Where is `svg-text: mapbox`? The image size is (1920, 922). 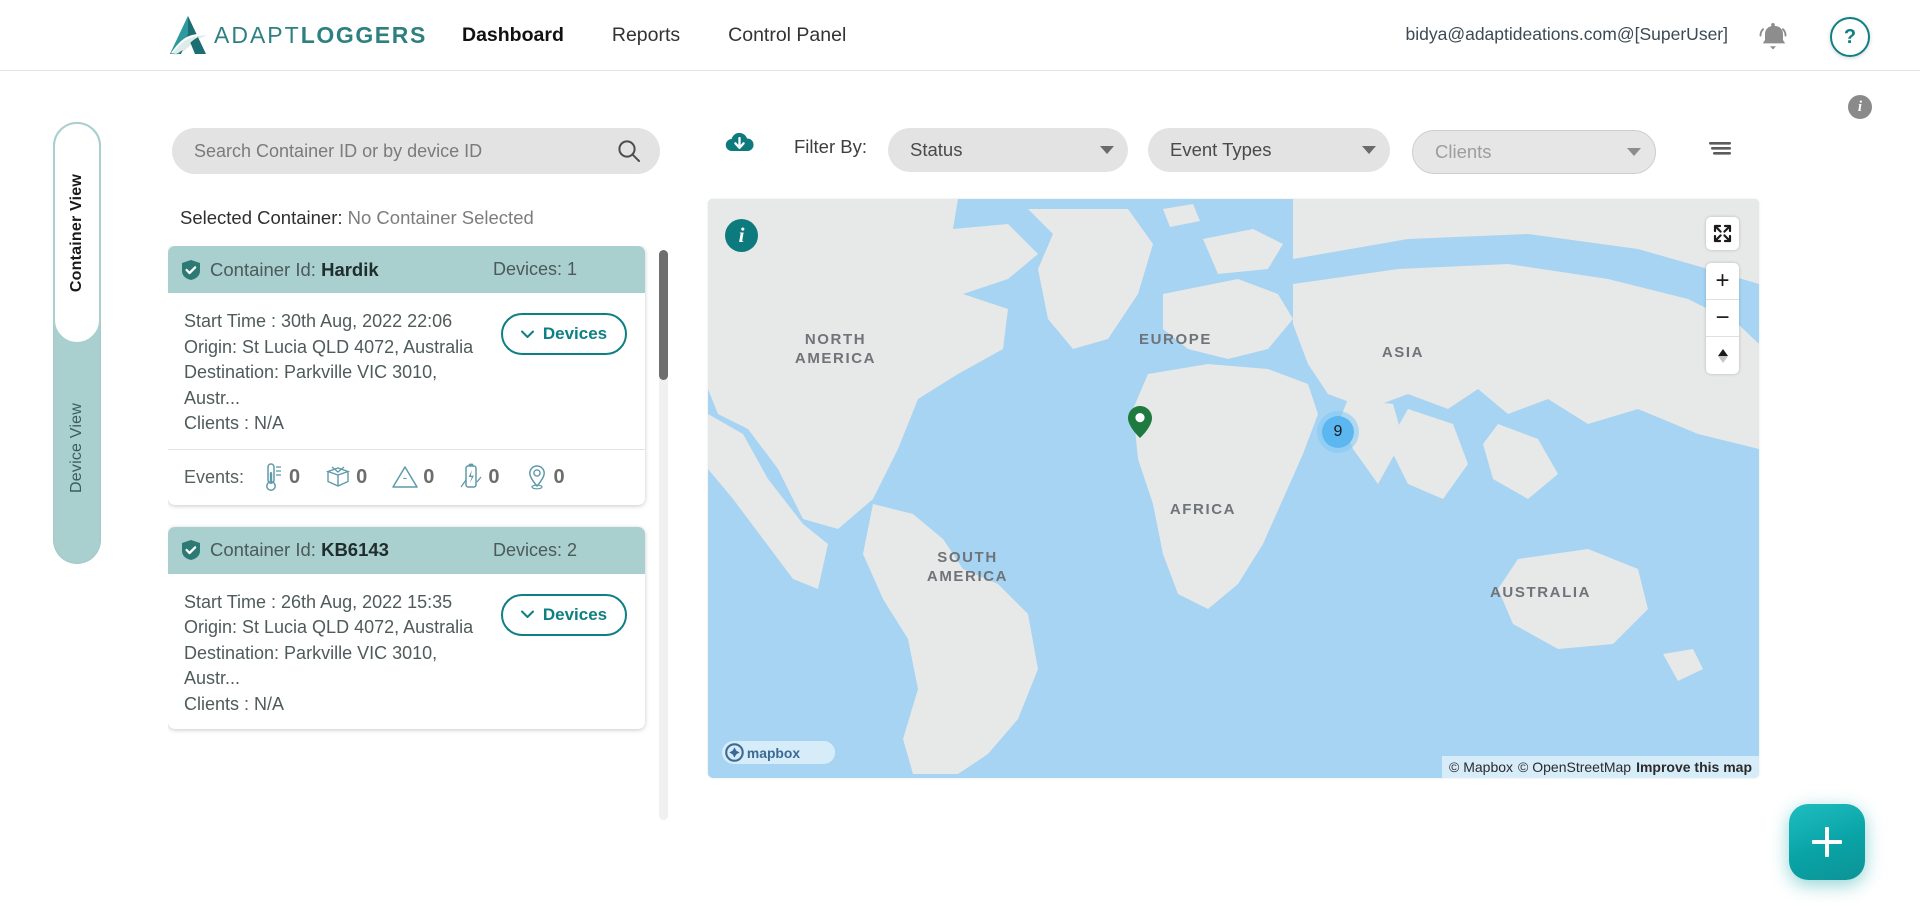 svg-text: mapbox is located at coordinates (773, 753).